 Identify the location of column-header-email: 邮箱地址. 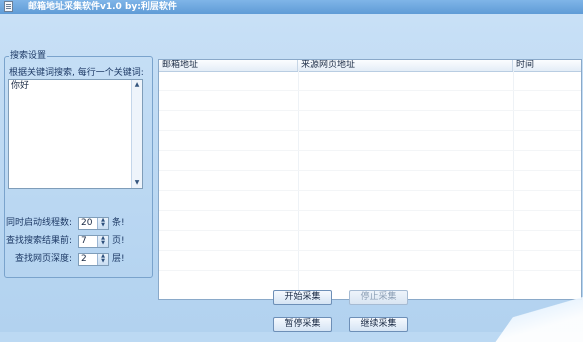
(228, 65).